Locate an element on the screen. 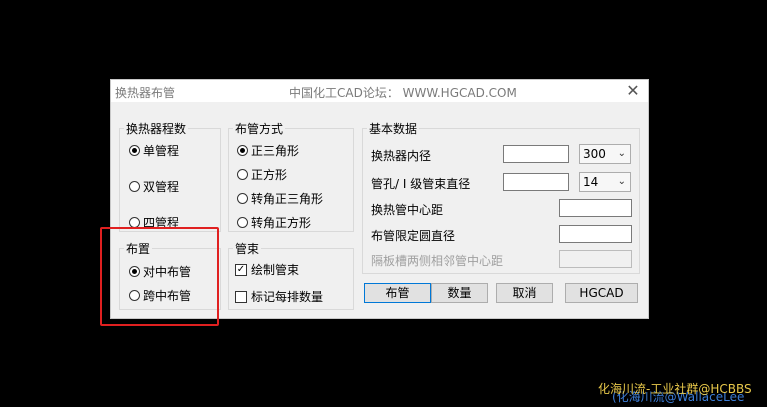 The width and height of the screenshot is (767, 407). checkbox-draw-bundle: ✓ 绘制管束 is located at coordinates (267, 269).